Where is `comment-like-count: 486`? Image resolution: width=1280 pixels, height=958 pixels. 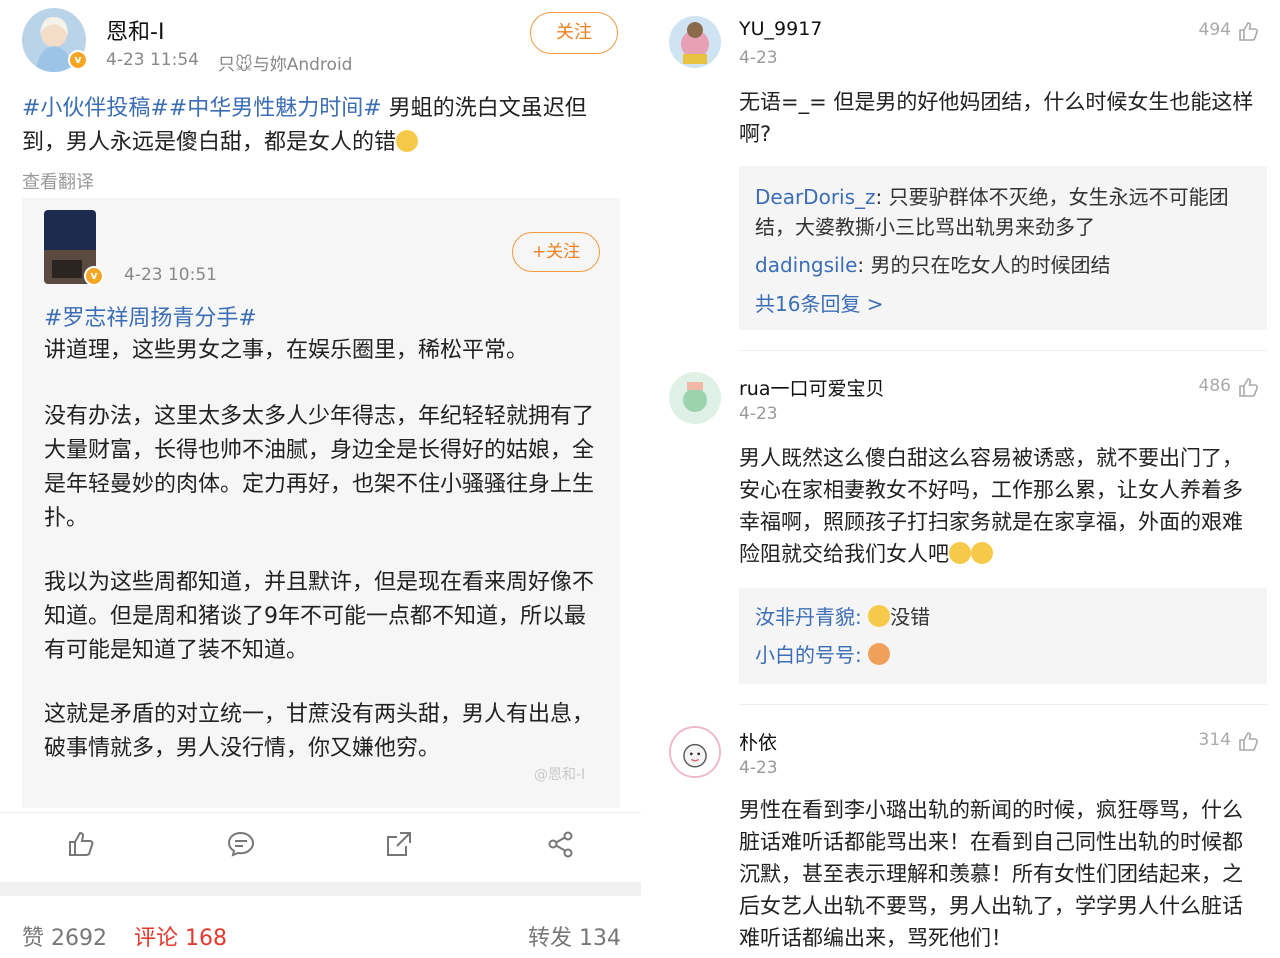 comment-like-count: 486 is located at coordinates (1214, 386).